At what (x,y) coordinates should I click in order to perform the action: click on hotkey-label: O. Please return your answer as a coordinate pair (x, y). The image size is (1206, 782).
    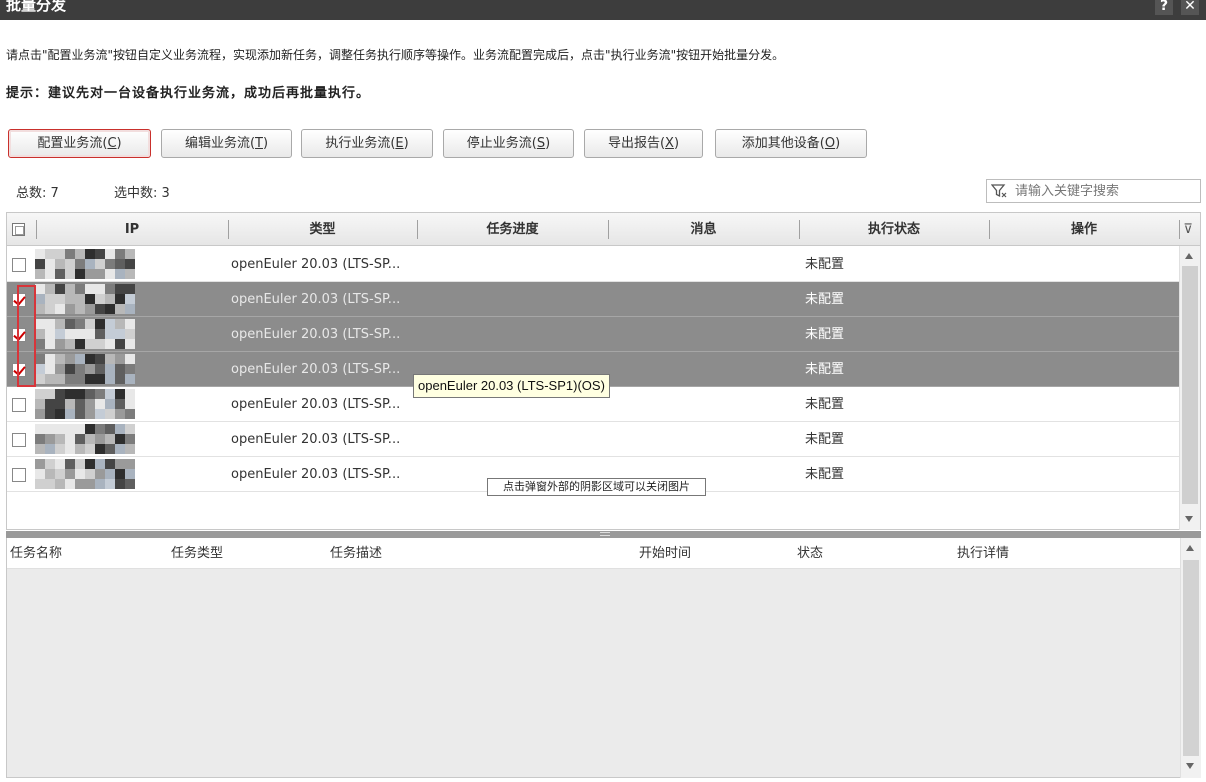
    Looking at the image, I should click on (830, 143).